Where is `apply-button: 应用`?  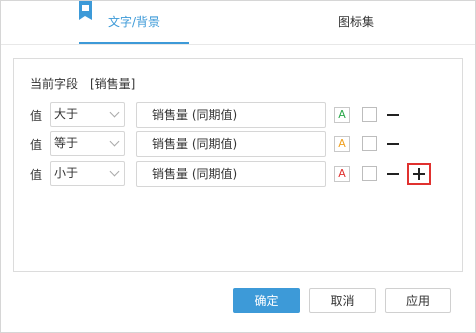 apply-button: 应用 is located at coordinates (418, 300).